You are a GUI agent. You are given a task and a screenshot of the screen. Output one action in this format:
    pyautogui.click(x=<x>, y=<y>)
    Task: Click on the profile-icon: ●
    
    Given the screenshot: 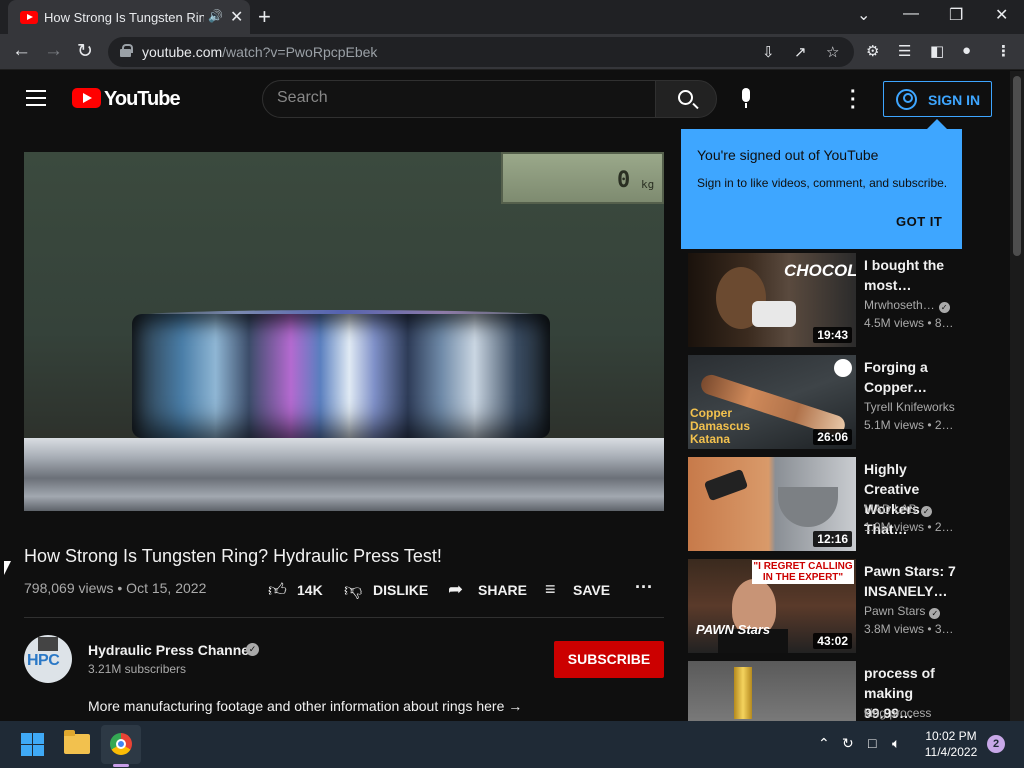 What is the action you would take?
    pyautogui.click(x=966, y=50)
    